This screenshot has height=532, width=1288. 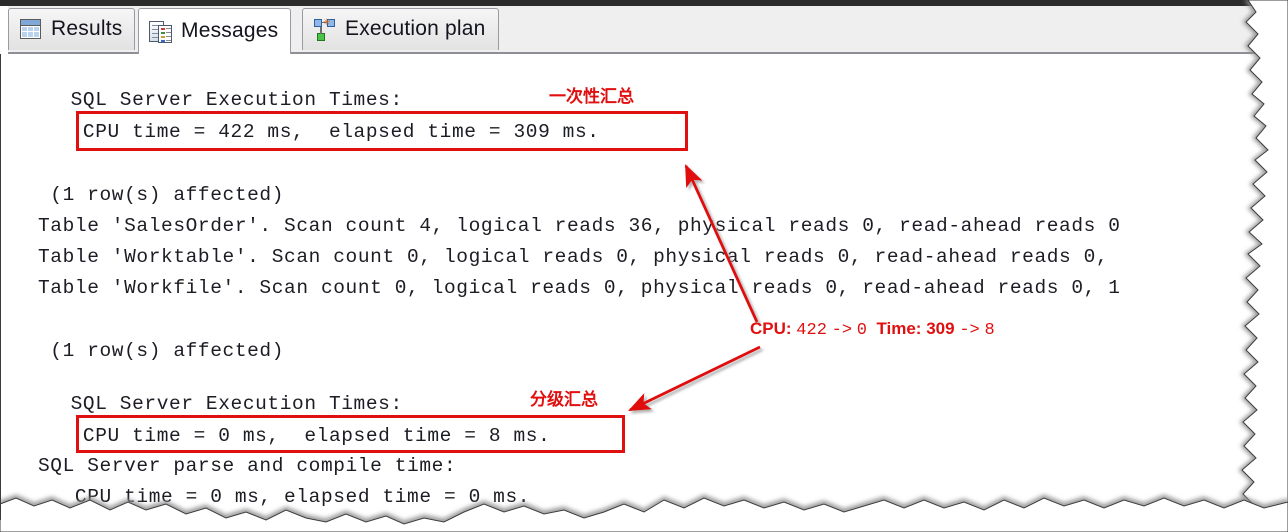 I want to click on tab-results-label: Results, so click(x=87, y=28).